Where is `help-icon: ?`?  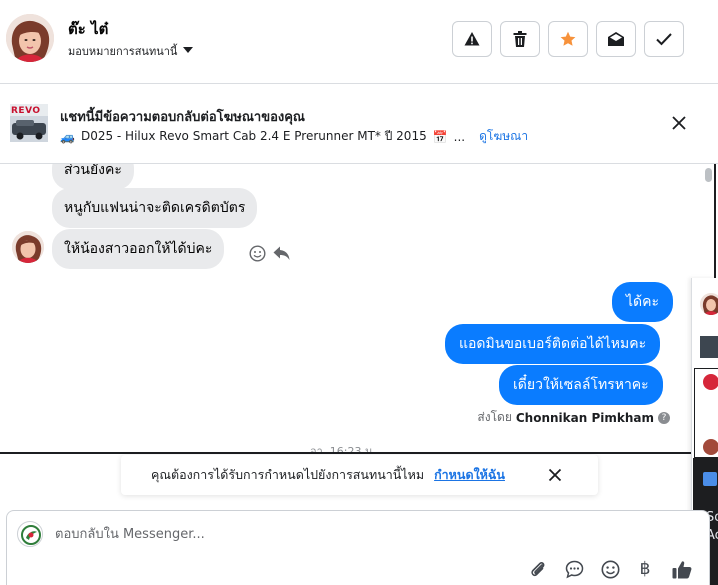 help-icon: ? is located at coordinates (664, 417).